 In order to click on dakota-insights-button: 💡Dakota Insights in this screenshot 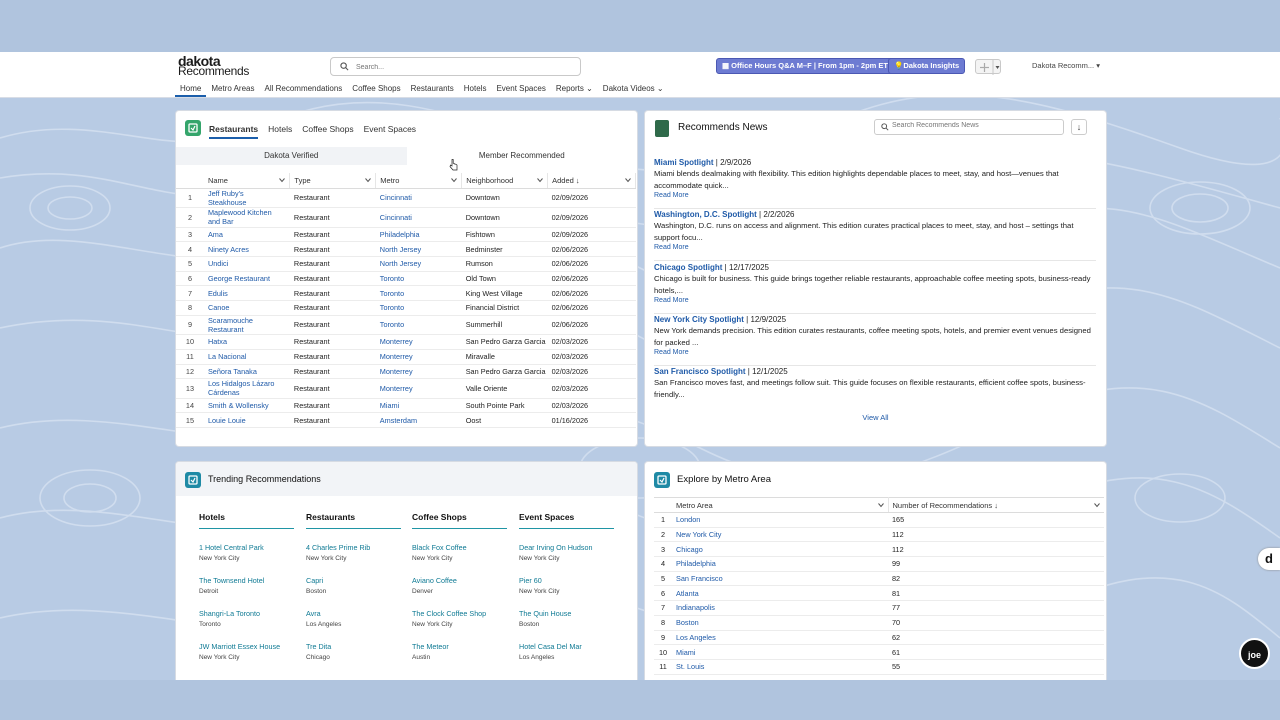, I will do `click(927, 66)`.